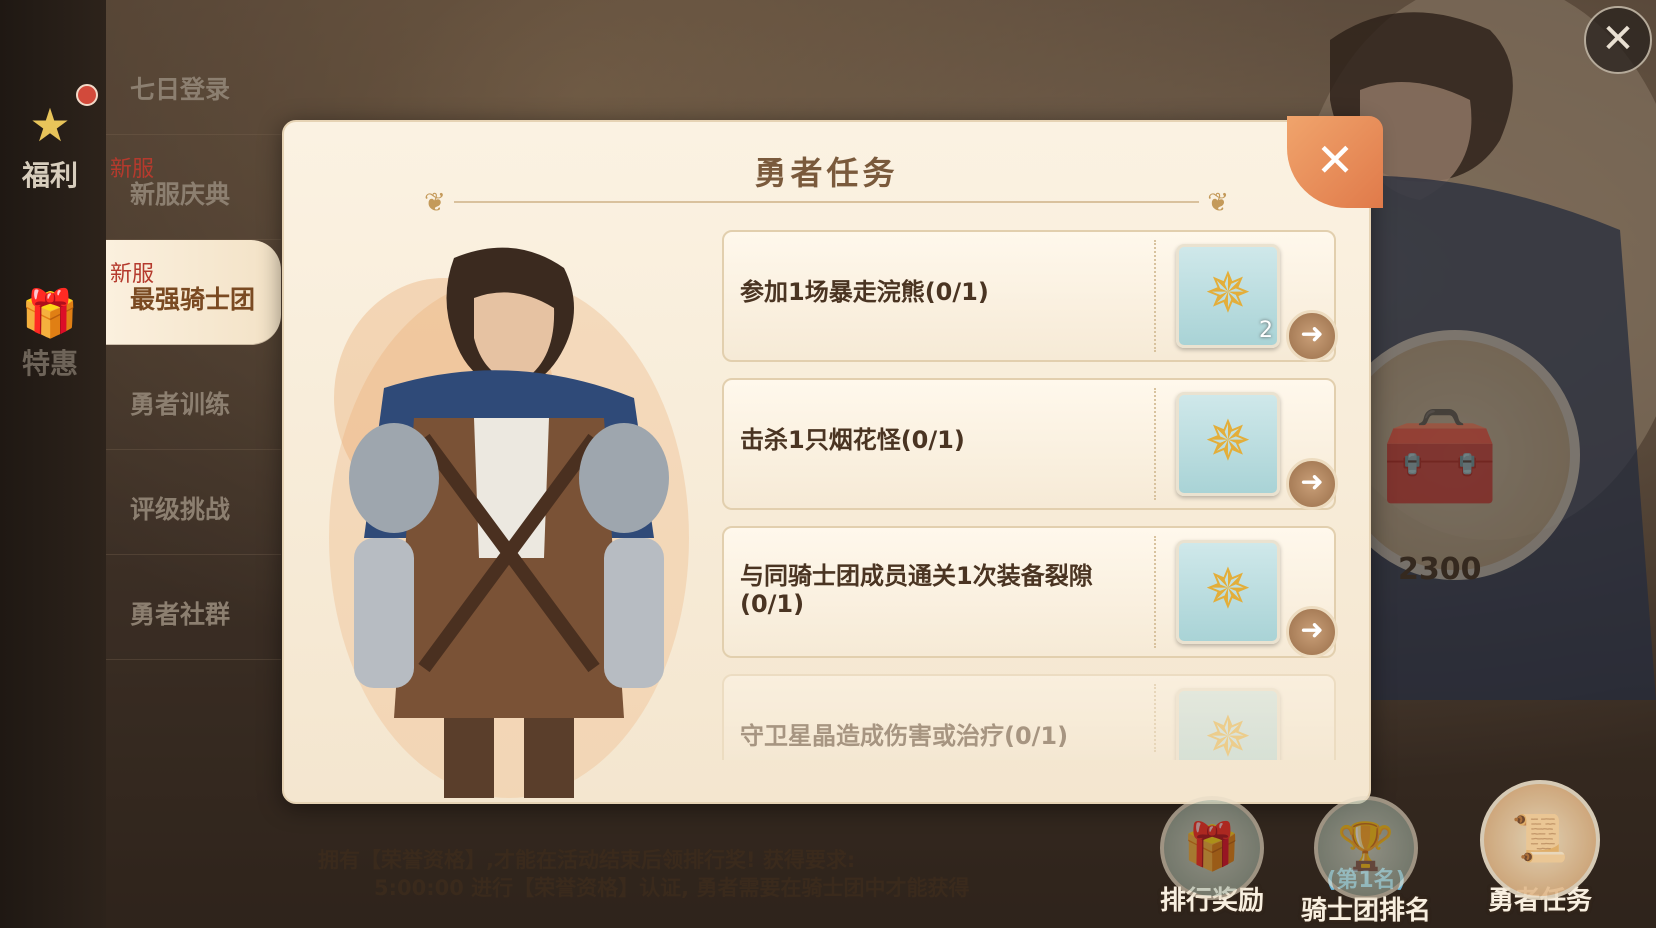 This screenshot has height=928, width=1656. I want to click on menu-item-strongest-knights: 新服 最强骑士团, so click(193, 292).